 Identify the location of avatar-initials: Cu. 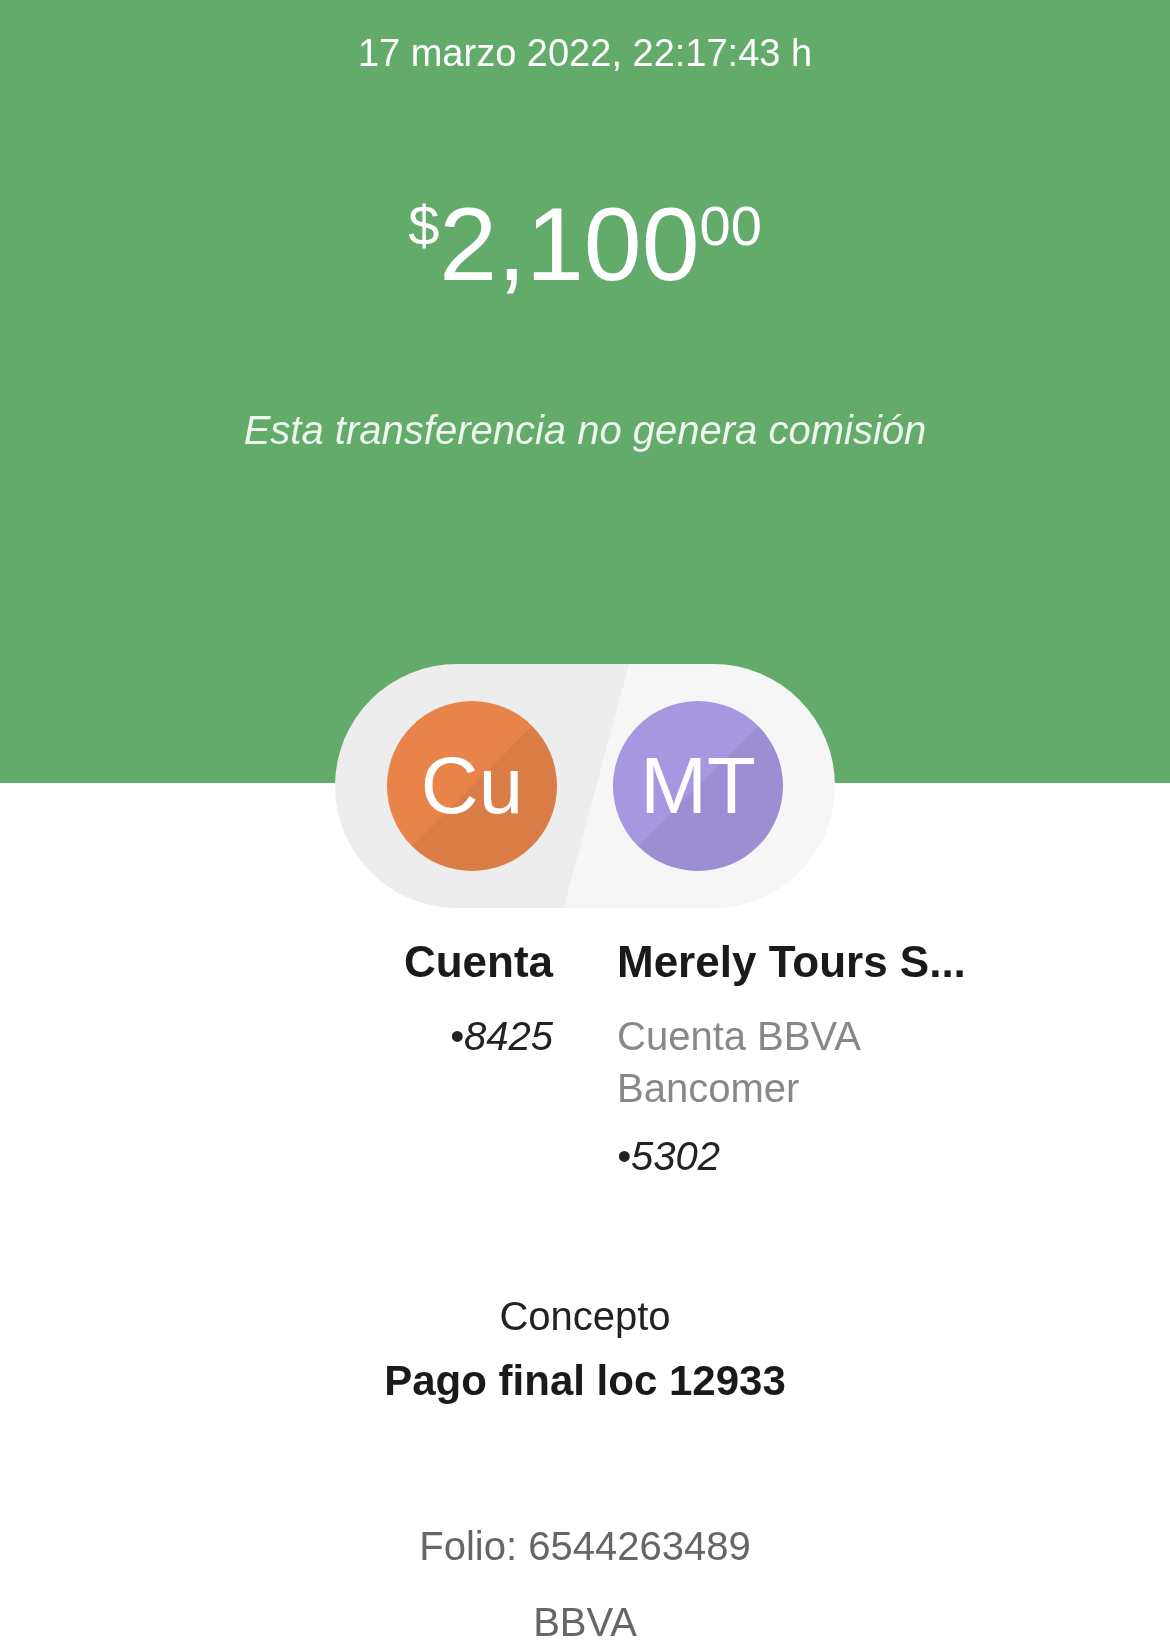
(472, 785).